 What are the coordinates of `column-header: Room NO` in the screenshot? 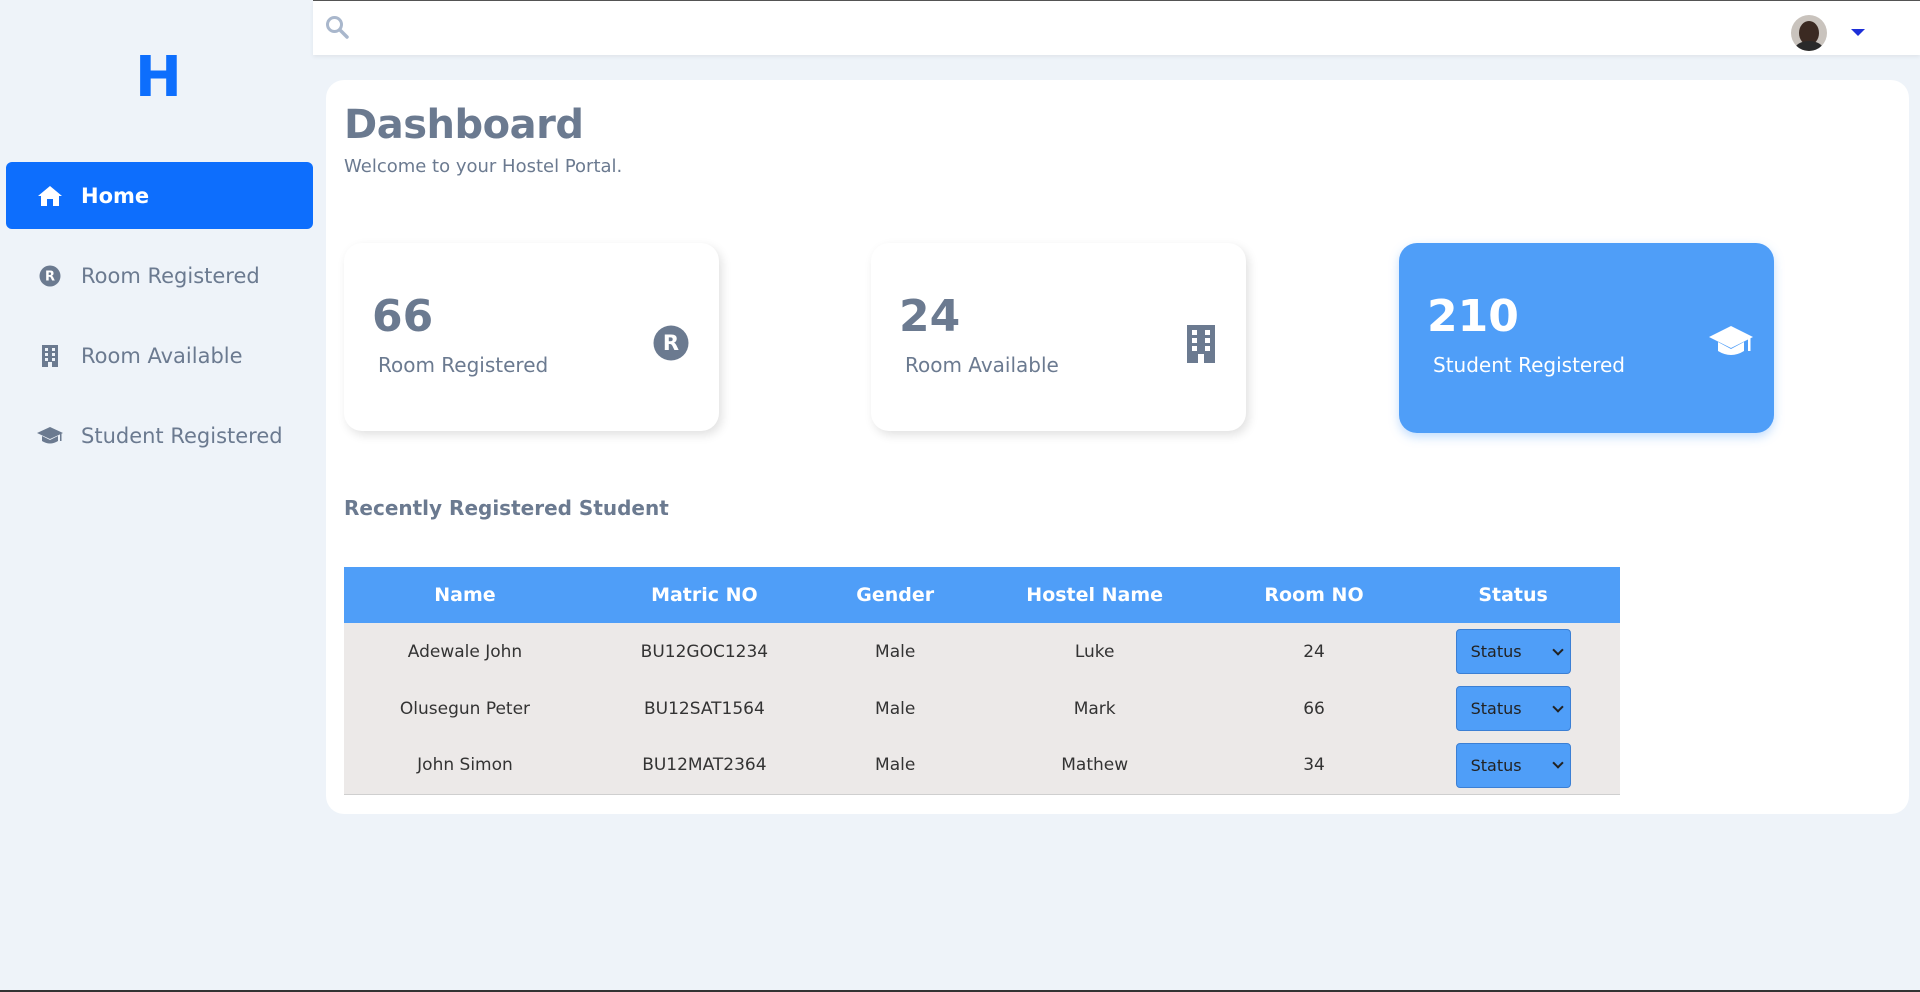 It's located at (1314, 595).